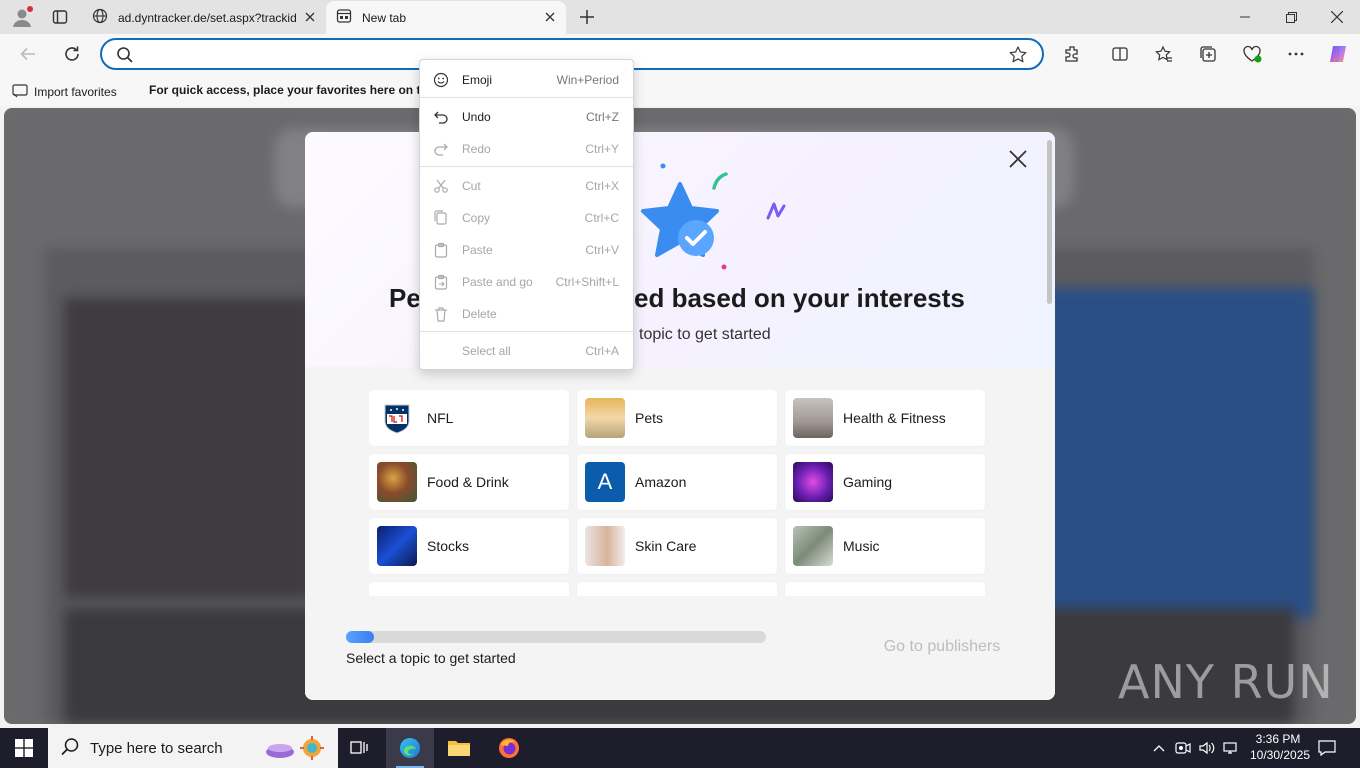  I want to click on new-tab-plus-icon, so click(587, 17).